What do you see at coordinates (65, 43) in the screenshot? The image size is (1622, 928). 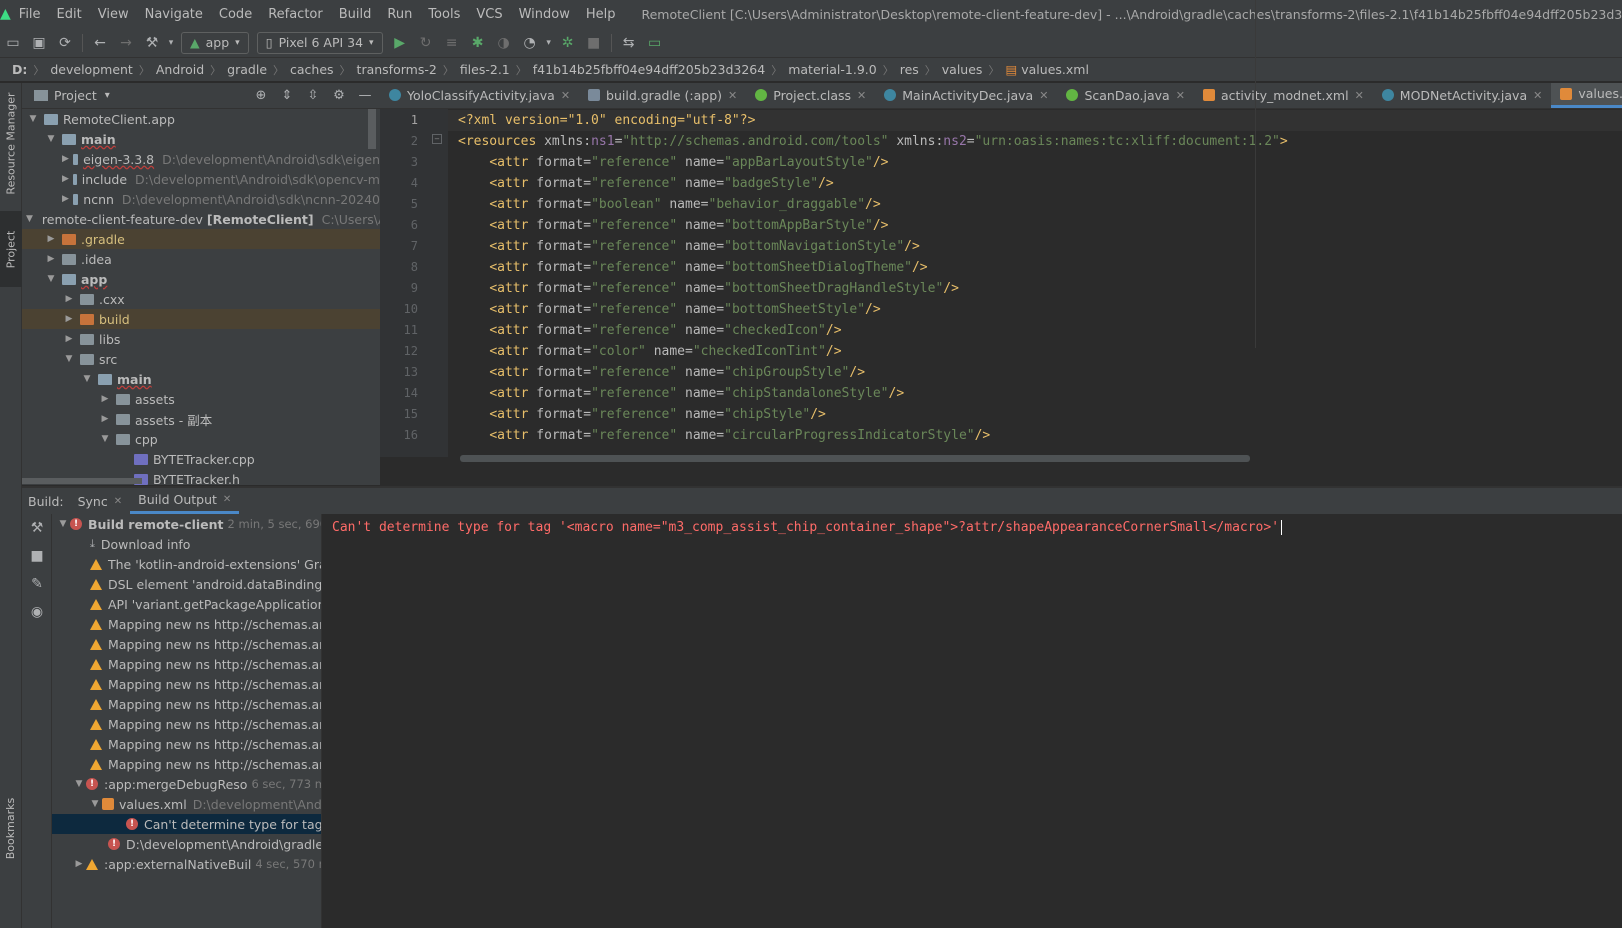 I see `sync-icon: ⟳` at bounding box center [65, 43].